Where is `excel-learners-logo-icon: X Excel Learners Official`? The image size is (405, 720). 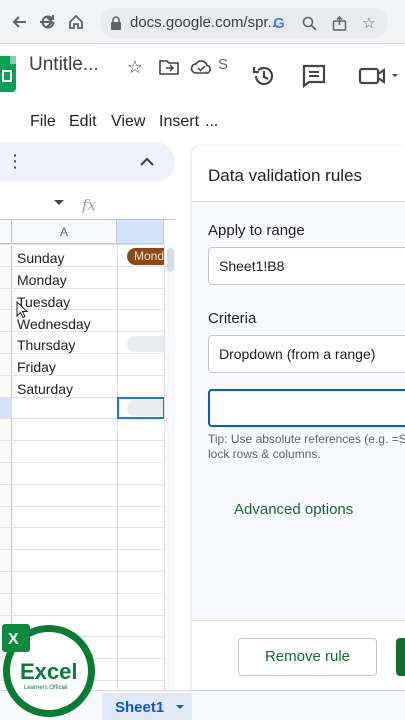
excel-learners-logo-icon: X Excel Learners Official is located at coordinates (48, 670).